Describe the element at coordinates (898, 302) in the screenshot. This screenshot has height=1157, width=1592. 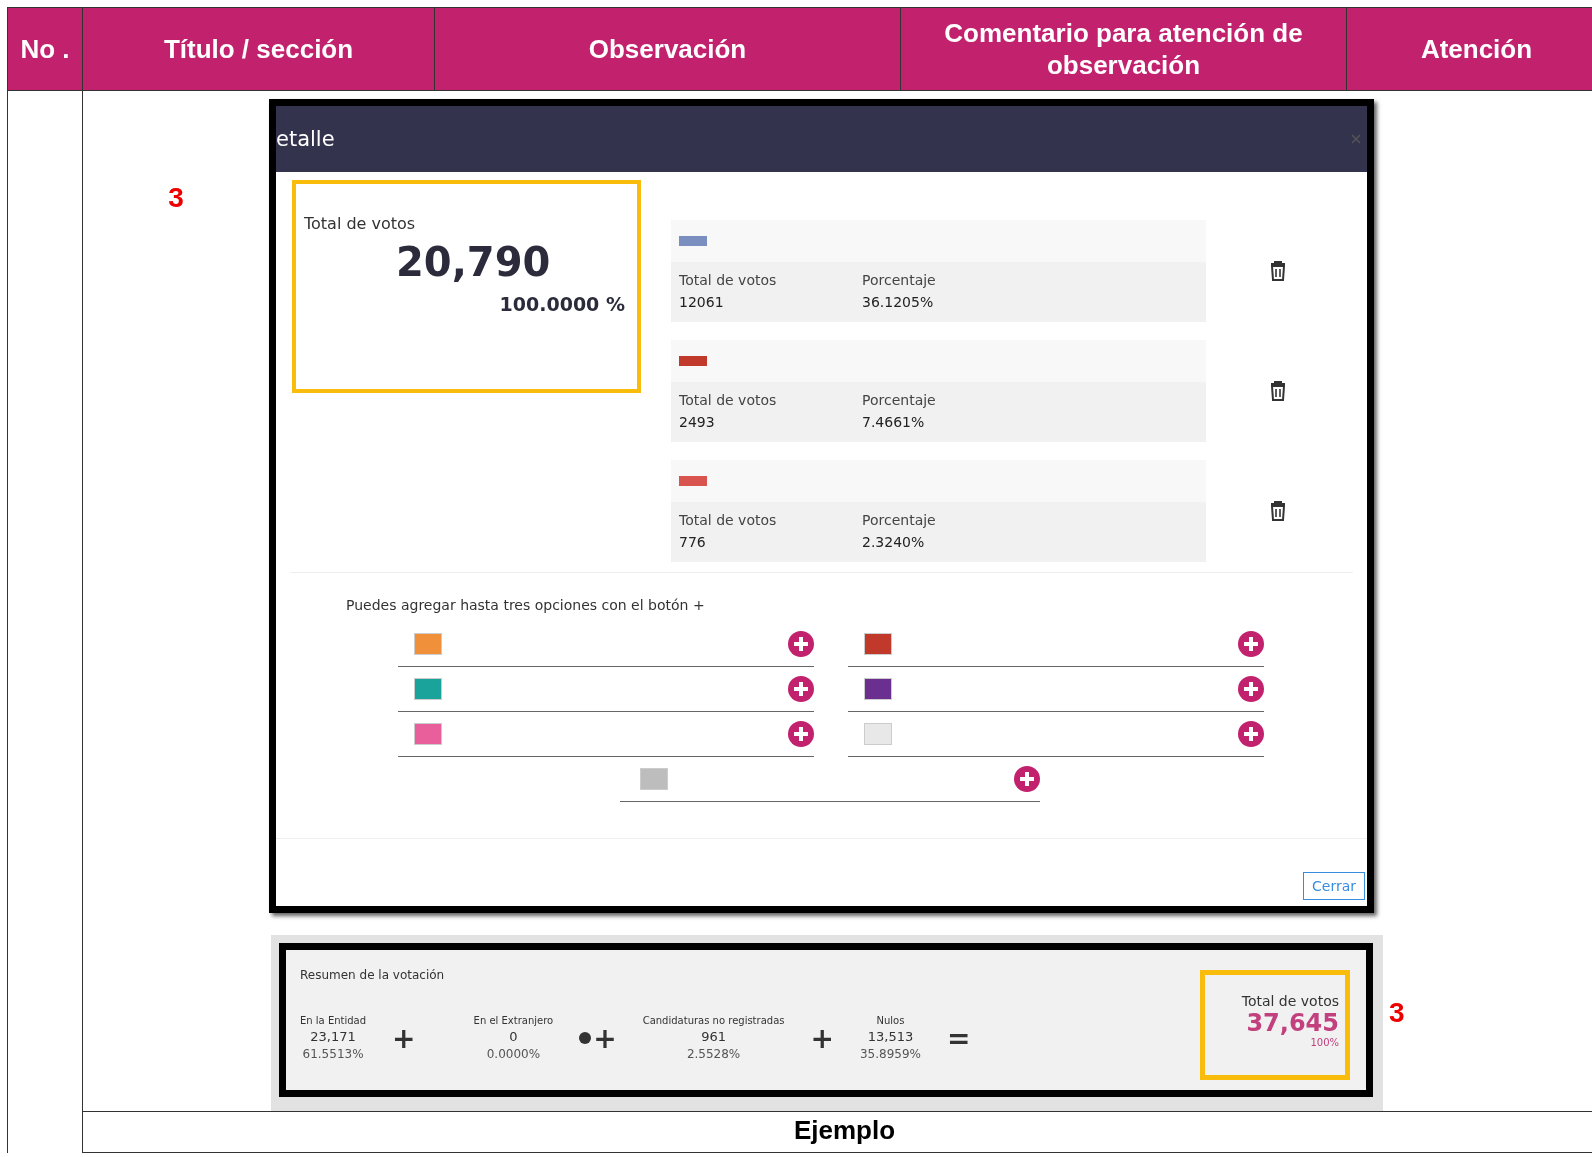
I see `percent-value: 36.1205%` at that location.